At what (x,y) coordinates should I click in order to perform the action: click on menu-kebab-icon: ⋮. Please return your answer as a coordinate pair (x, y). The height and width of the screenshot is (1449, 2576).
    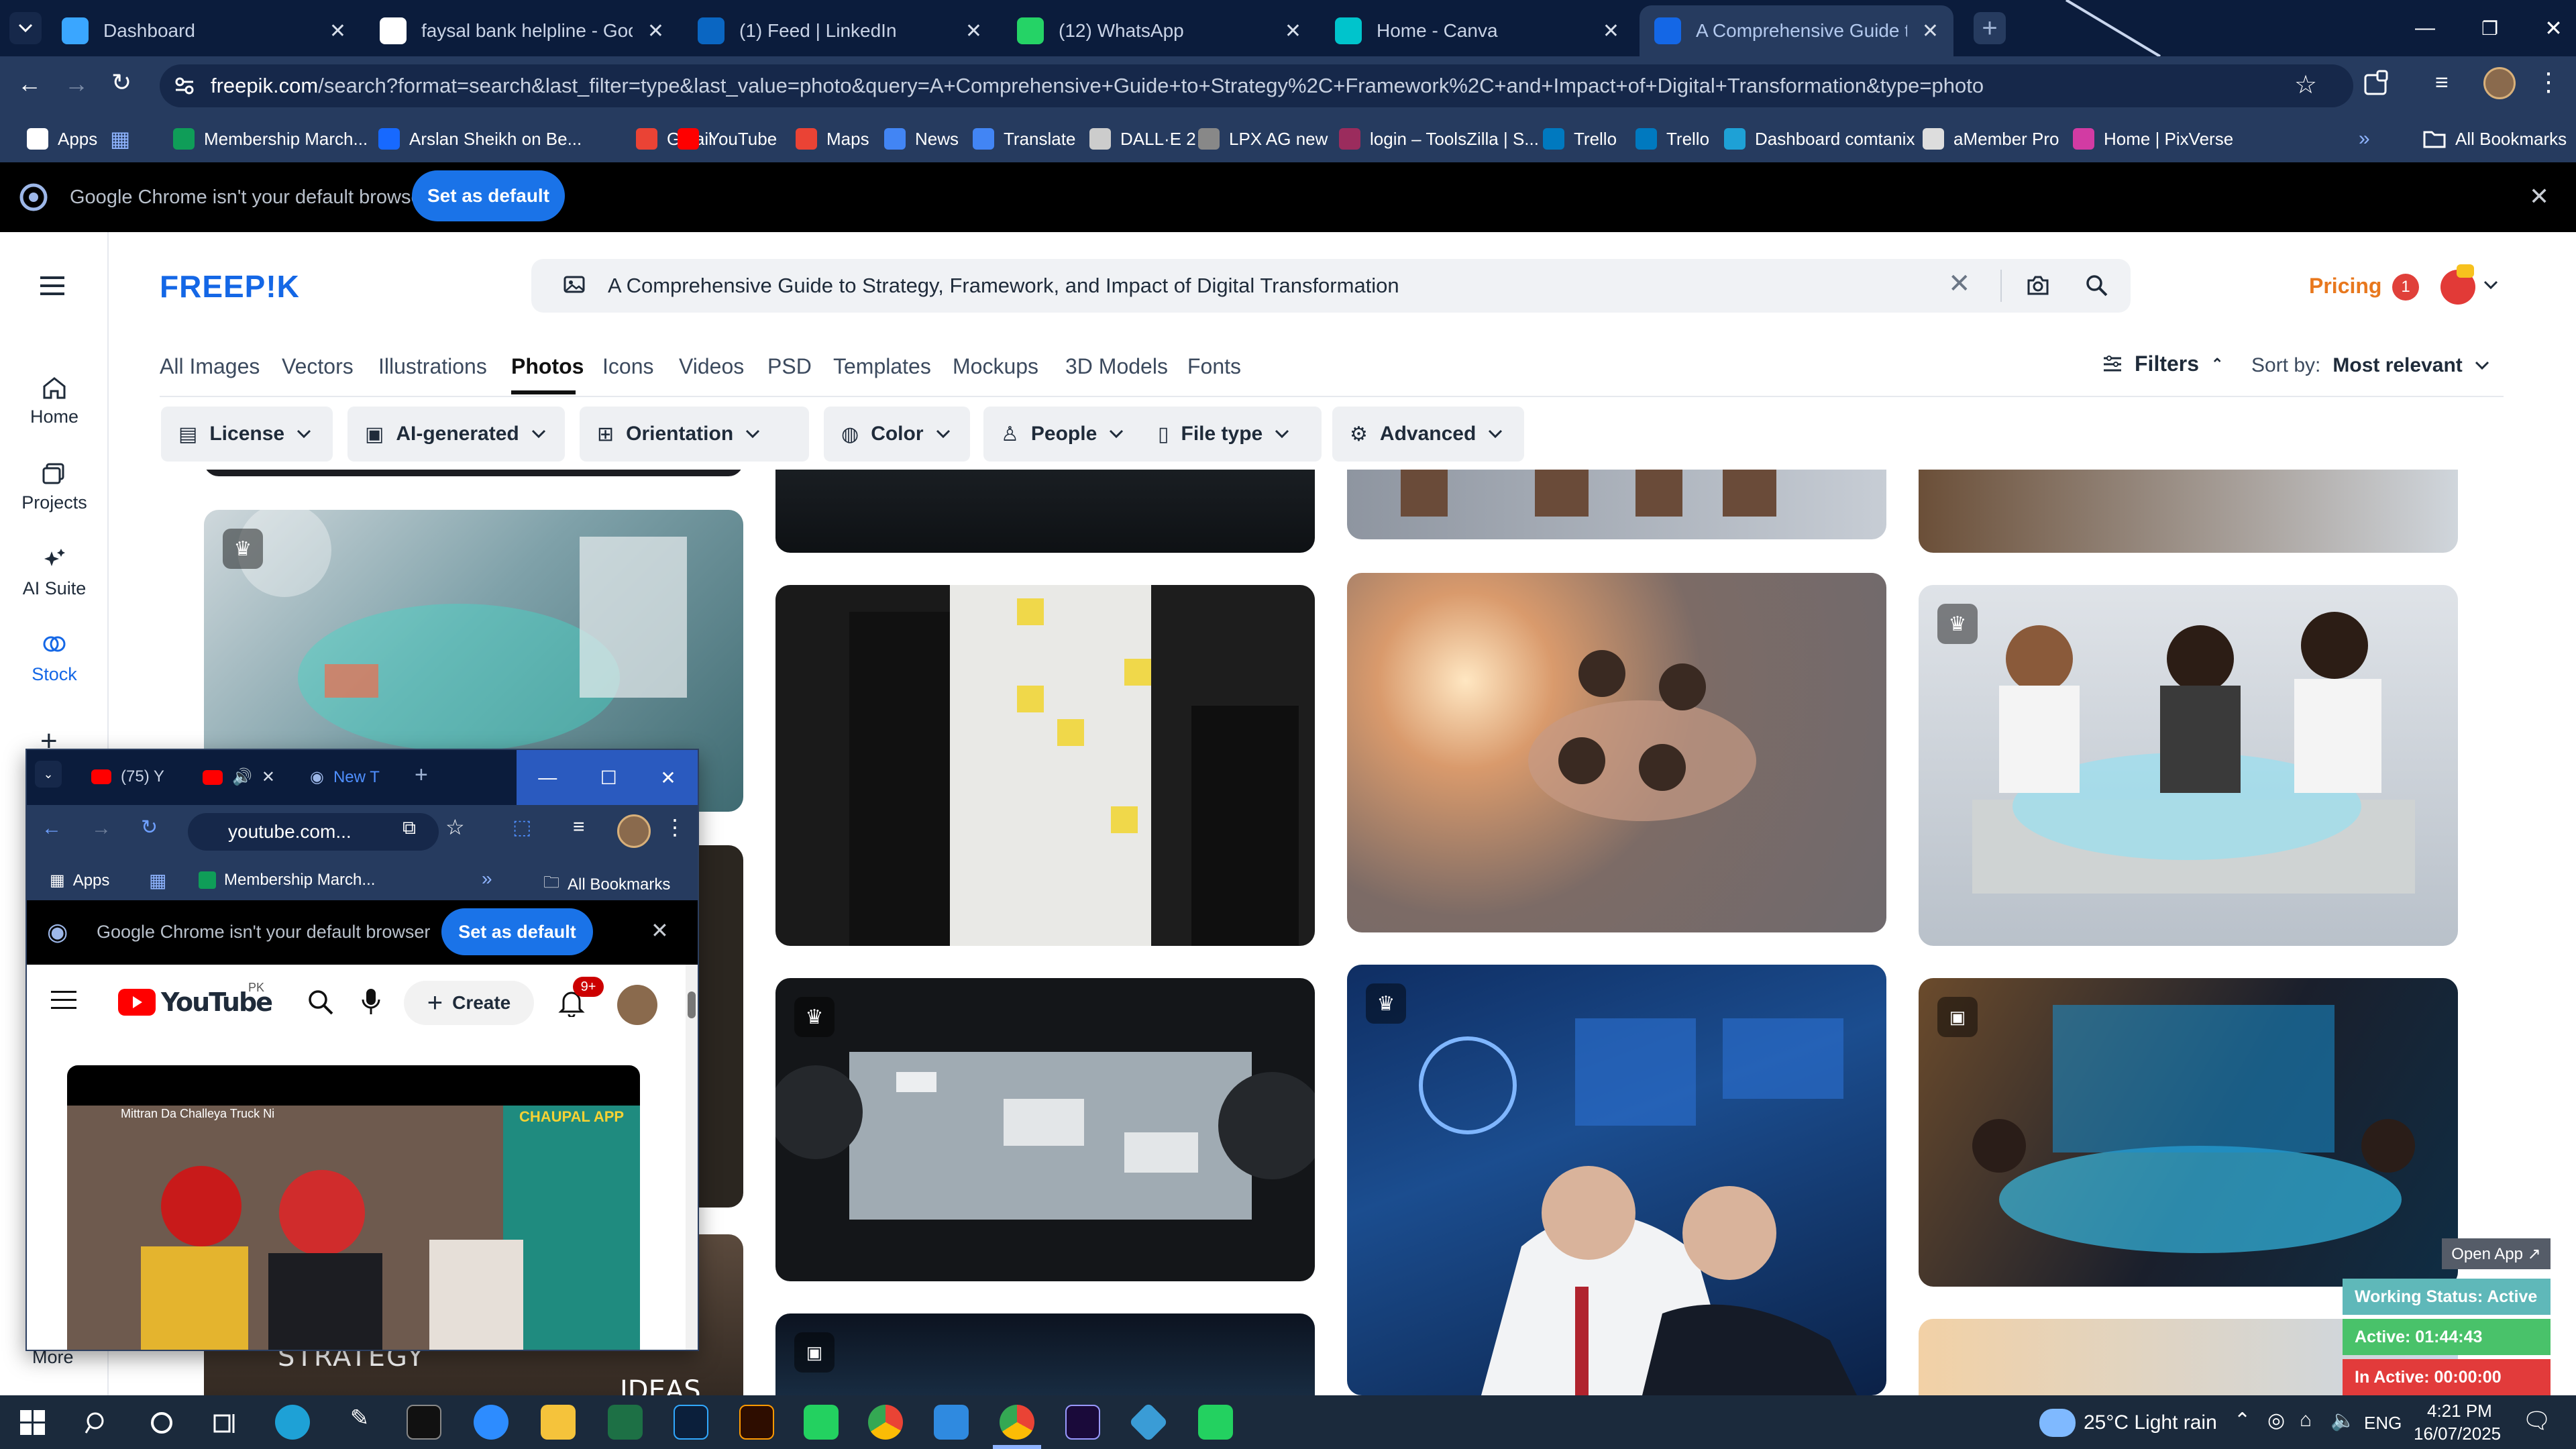
    Looking at the image, I should click on (675, 827).